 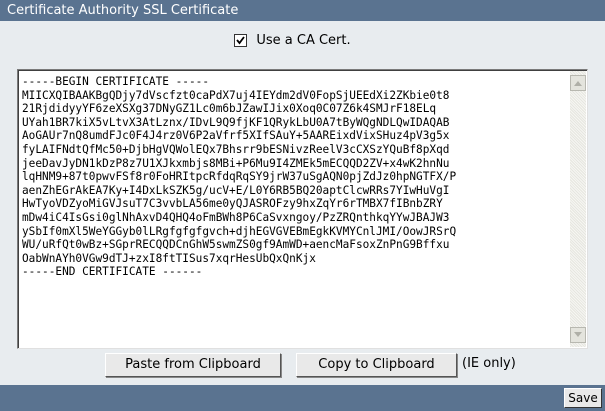 I want to click on use-ca-cert-row: Use a CA Cert., so click(x=302, y=42).